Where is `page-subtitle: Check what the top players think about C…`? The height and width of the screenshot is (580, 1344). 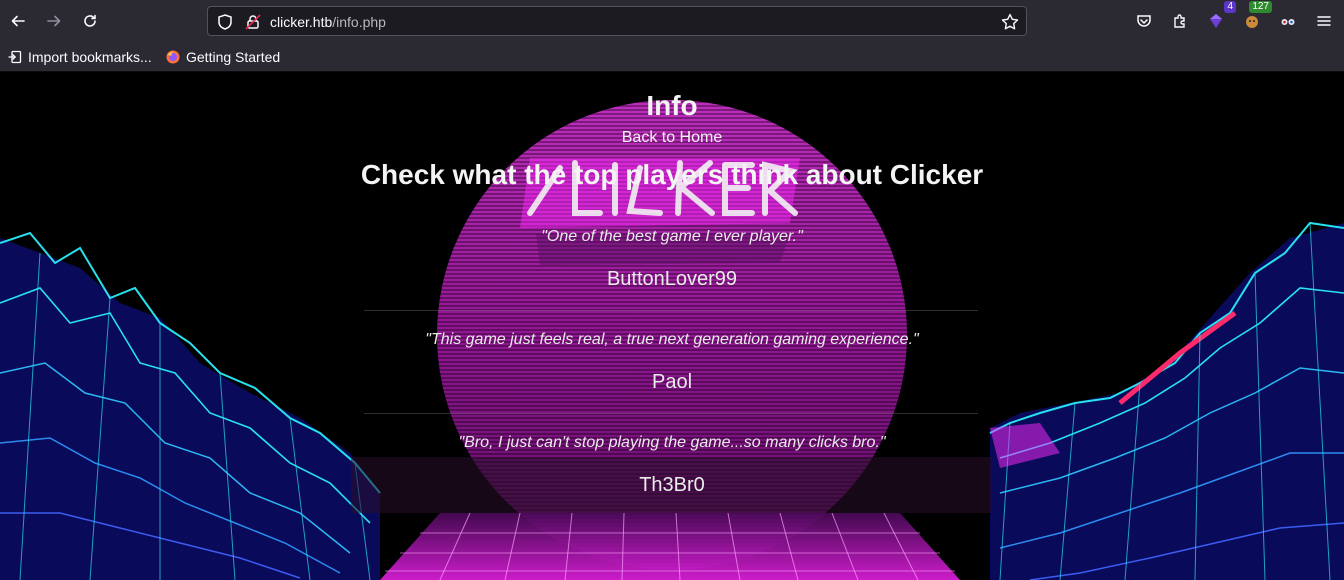 page-subtitle: Check what the top players think about C… is located at coordinates (672, 174).